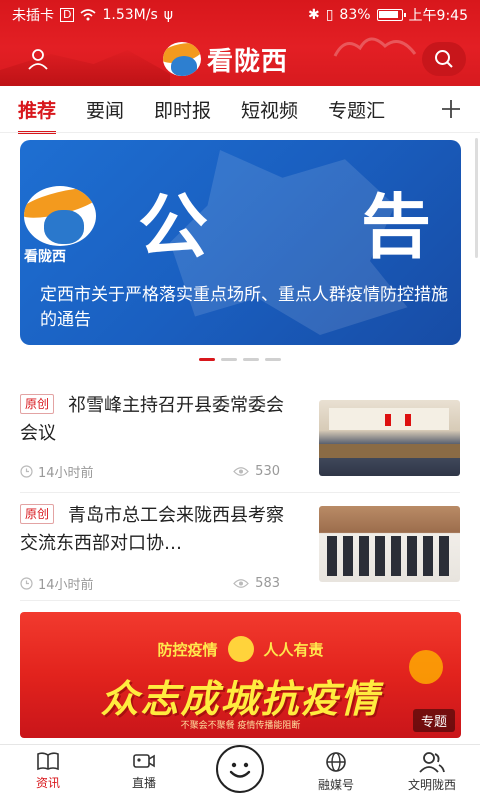 Image resolution: width=480 pixels, height=800 pixels. Describe the element at coordinates (244, 307) in the screenshot. I see `banner-caption: 定西市关于严格落实重点场所、重点人群疫情防控措施的通告` at that location.